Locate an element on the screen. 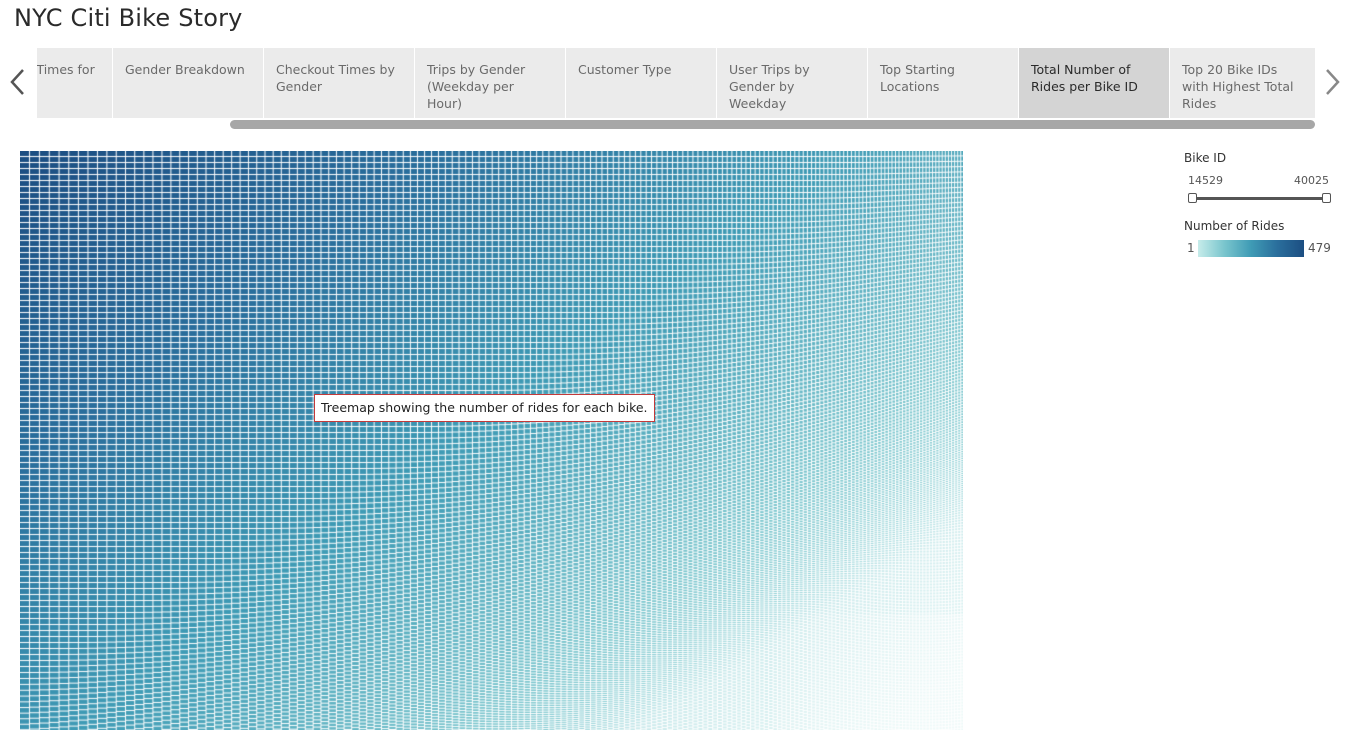 This screenshot has height=745, width=1363. color-legend-bar is located at coordinates (1251, 248).